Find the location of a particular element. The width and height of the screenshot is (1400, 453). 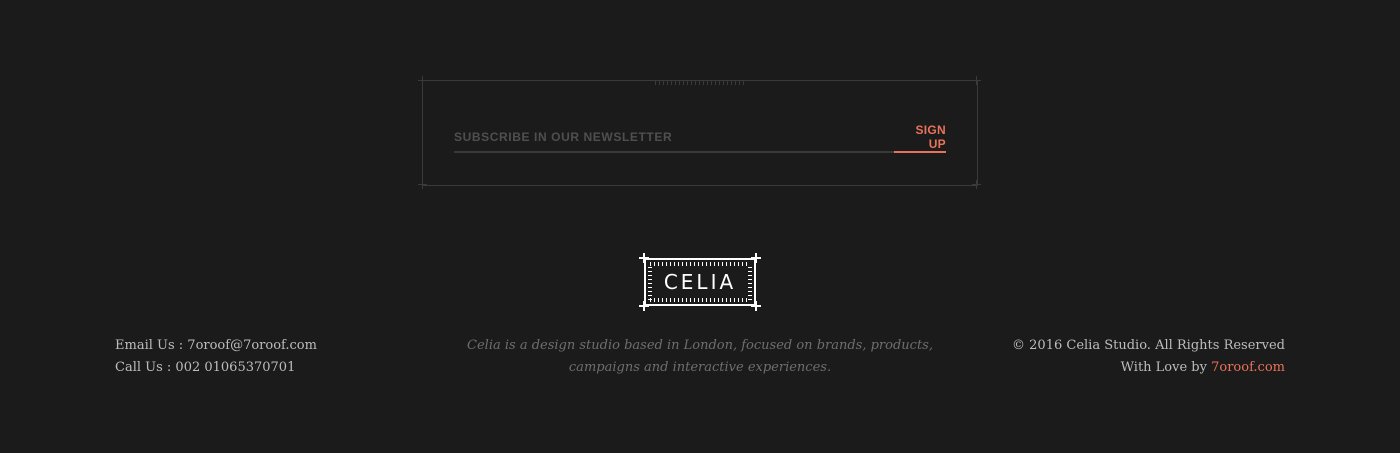

email-line: Email Us : 7oroof@7oroof.com is located at coordinates (216, 346).